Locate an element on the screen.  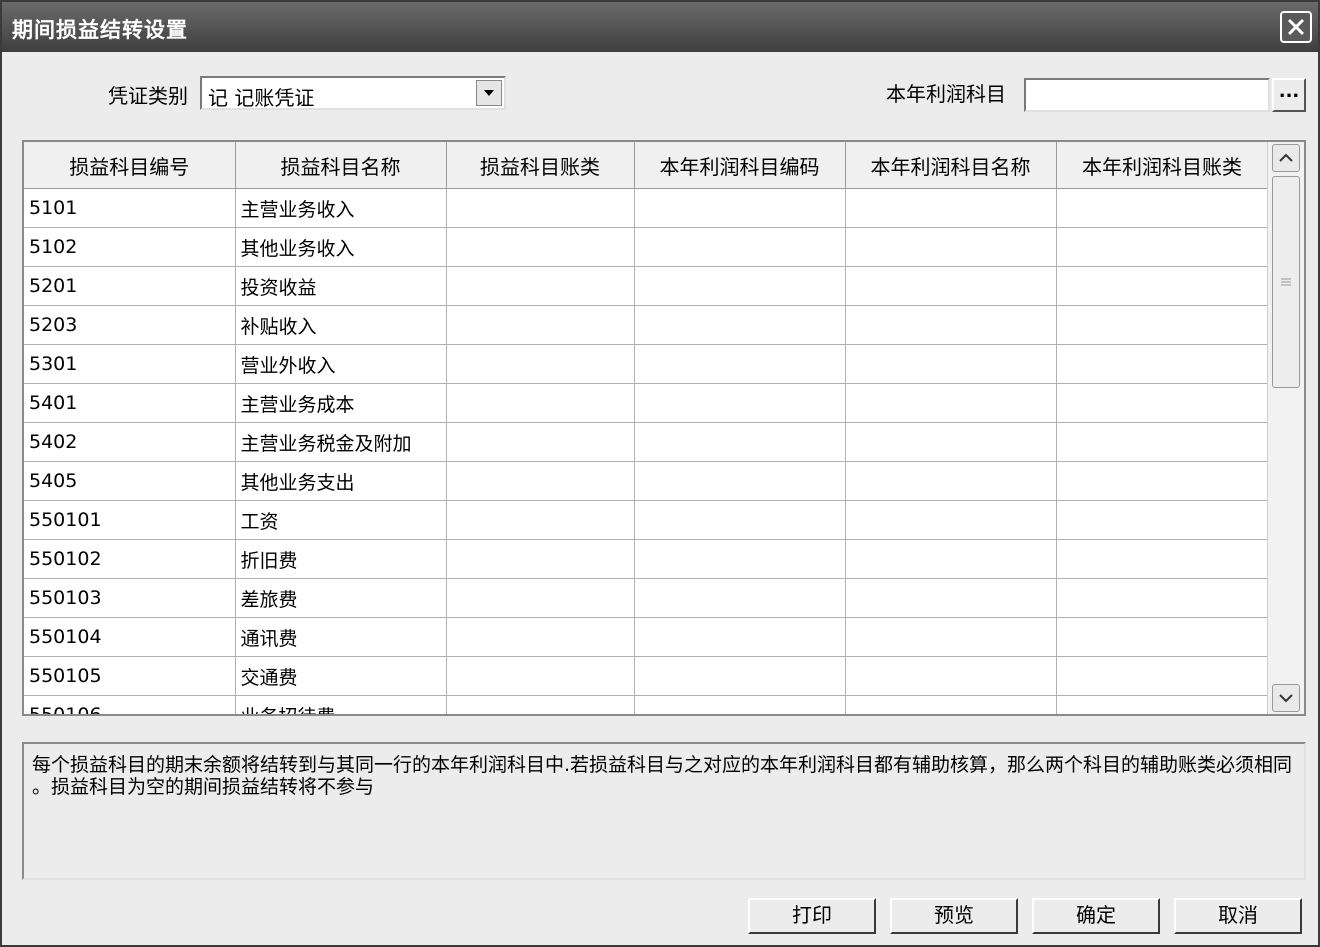
table-row: 5402 主营业务税金及附加 is located at coordinates (646, 442).